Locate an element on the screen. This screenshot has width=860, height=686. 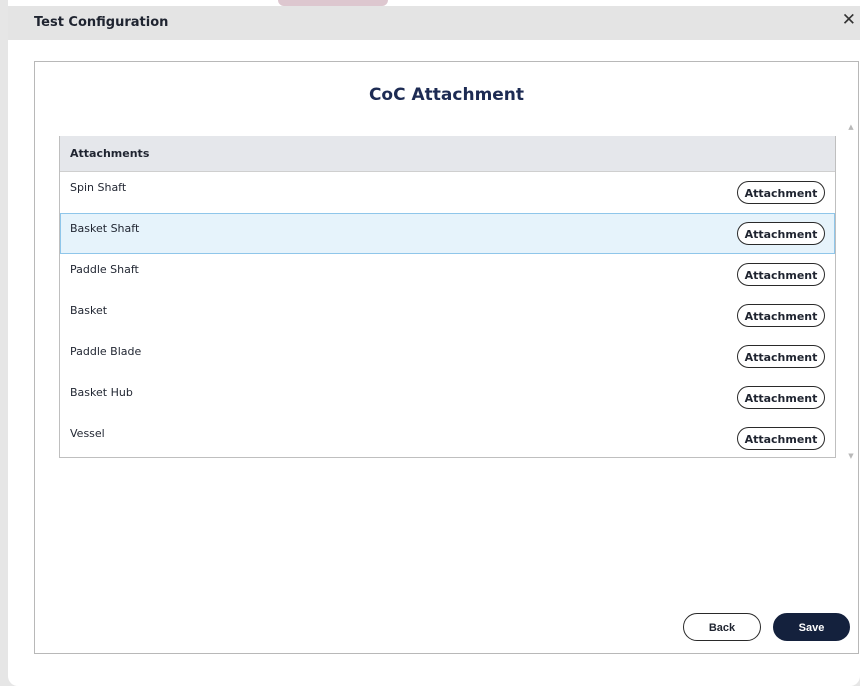
vertical-scrollbar: ▲ ▼ is located at coordinates (851, 291).